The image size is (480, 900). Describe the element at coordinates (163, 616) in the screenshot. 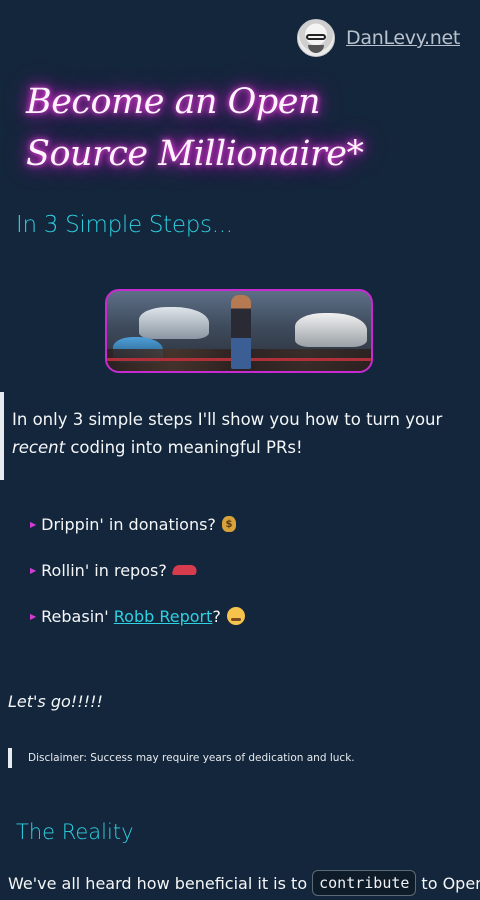

I see `robb-report-link: Robb Report` at that location.